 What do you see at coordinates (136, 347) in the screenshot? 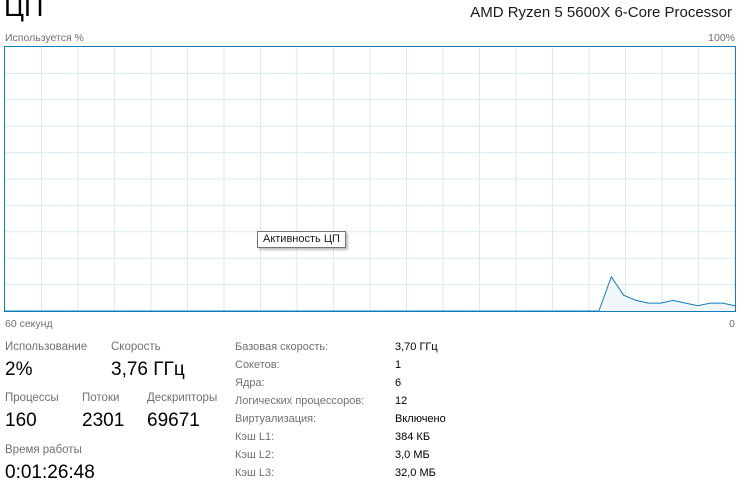
I see `speed-label: Скорость` at bounding box center [136, 347].